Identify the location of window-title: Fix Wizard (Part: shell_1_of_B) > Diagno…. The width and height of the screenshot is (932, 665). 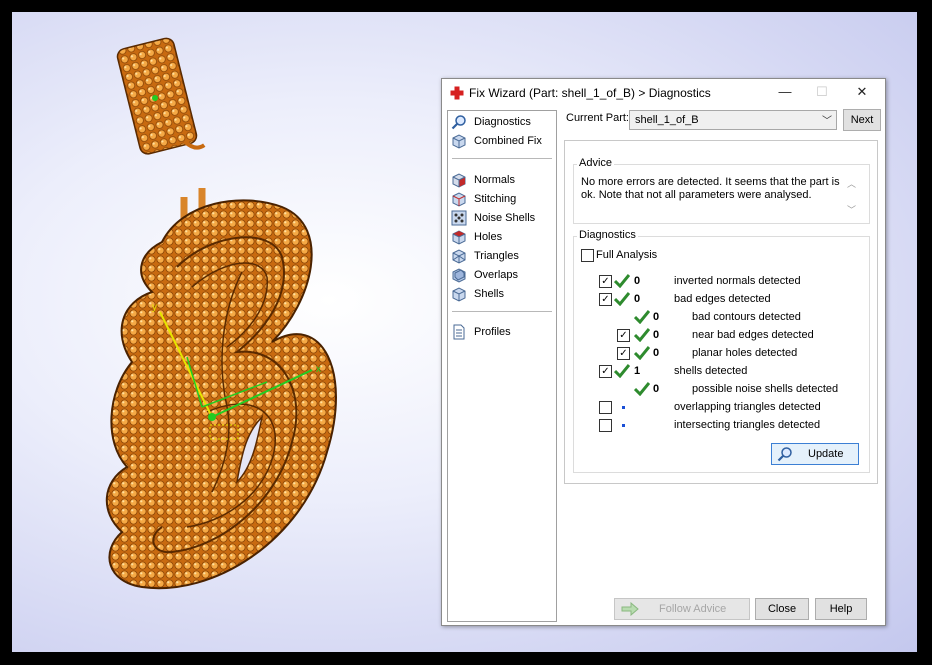
(590, 93).